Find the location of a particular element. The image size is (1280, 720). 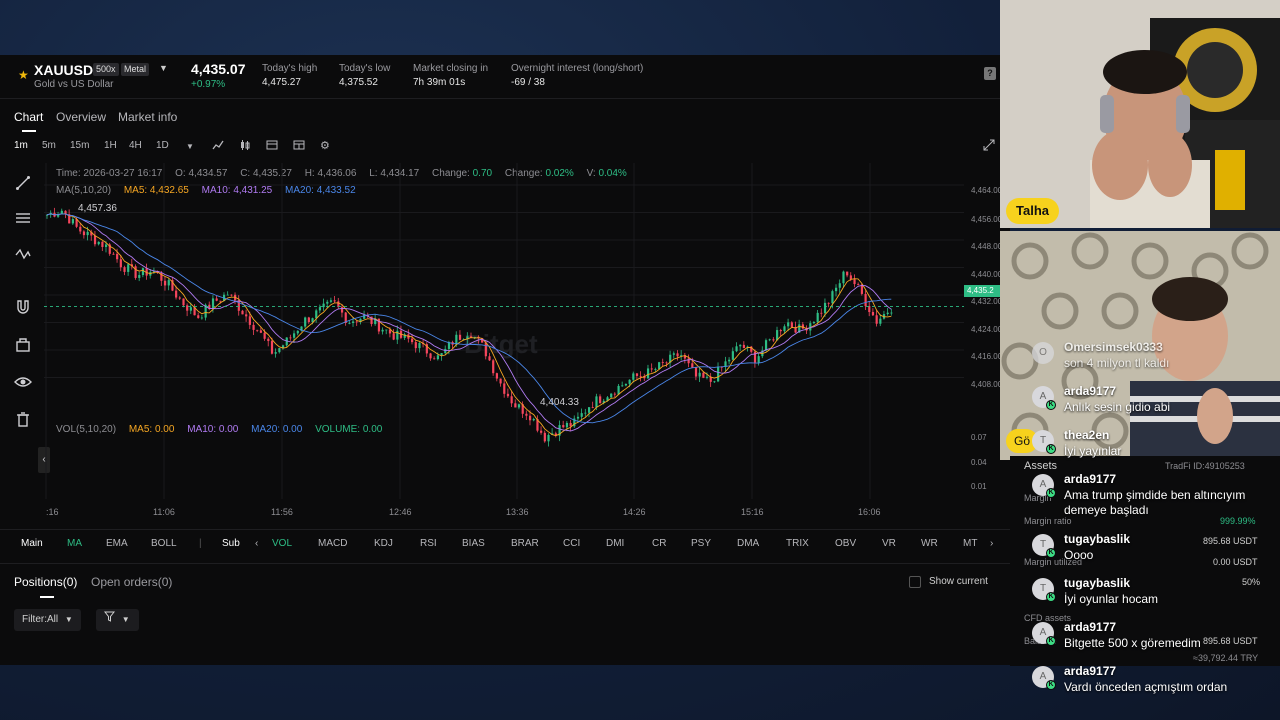

eye-icon is located at coordinates (23, 385).